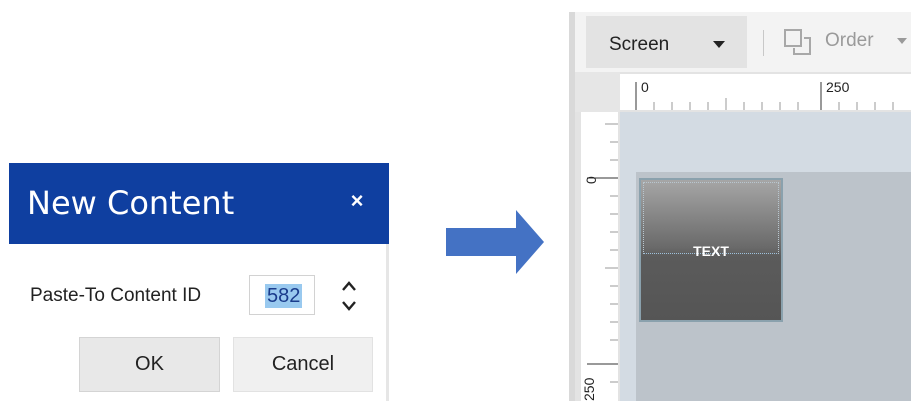 This screenshot has height=401, width=911. Describe the element at coordinates (349, 296) in the screenshot. I see `content-id-spinner` at that location.